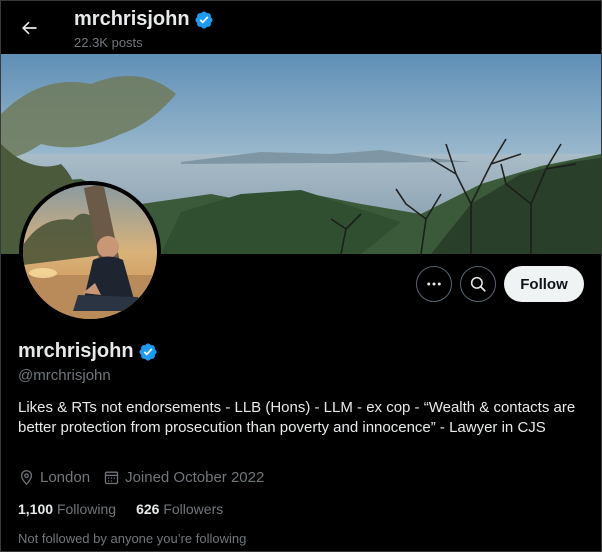  What do you see at coordinates (86, 509) in the screenshot?
I see `following-label: Following` at bounding box center [86, 509].